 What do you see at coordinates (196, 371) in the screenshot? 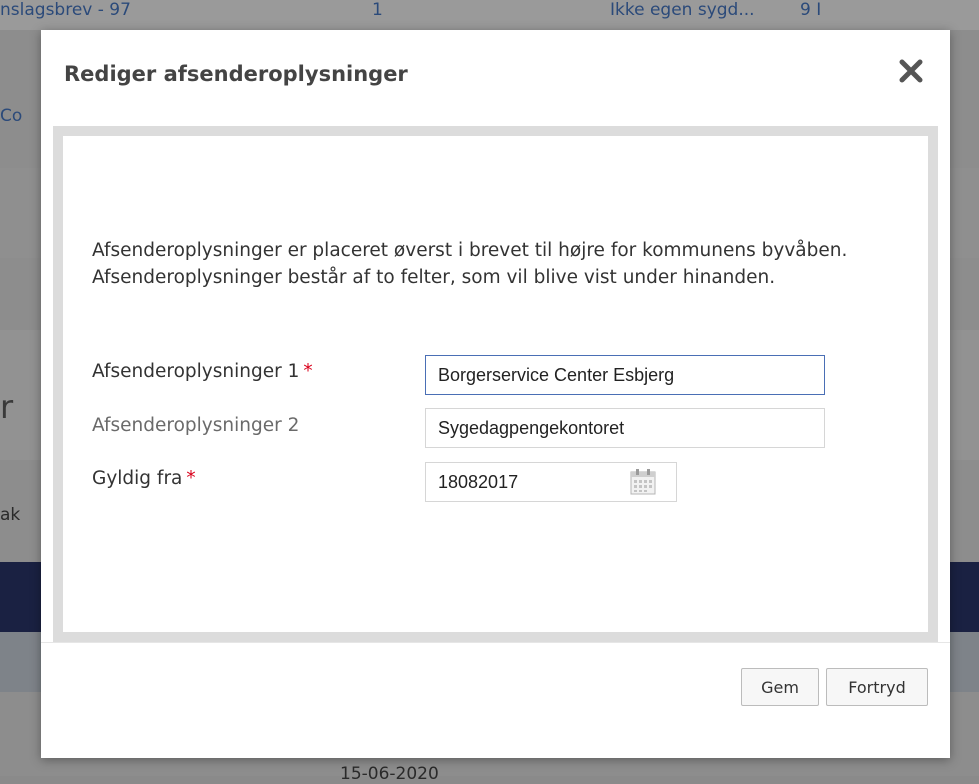
I see `sender-info-1-label-text: Afsenderoplysninger 1` at bounding box center [196, 371].